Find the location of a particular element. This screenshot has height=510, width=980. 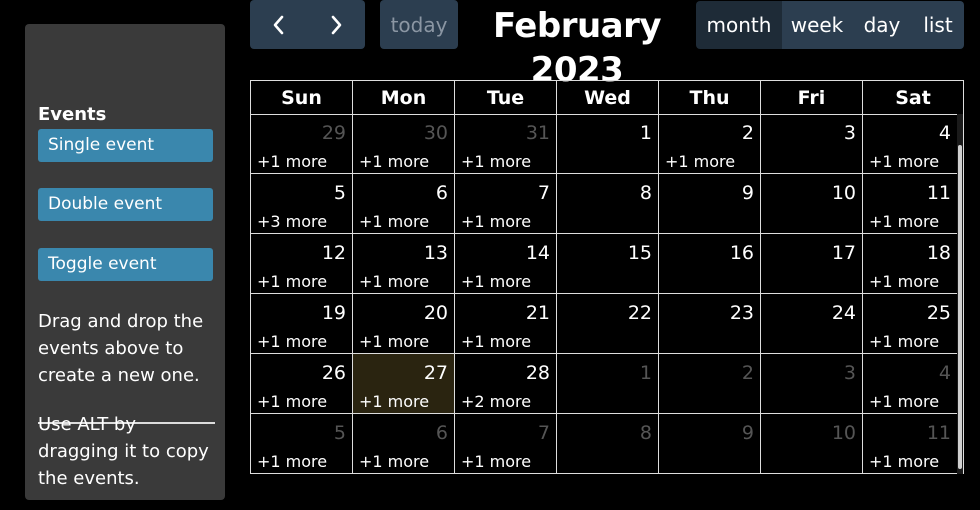

day-cell: 13 +1 more is located at coordinates (404, 263).